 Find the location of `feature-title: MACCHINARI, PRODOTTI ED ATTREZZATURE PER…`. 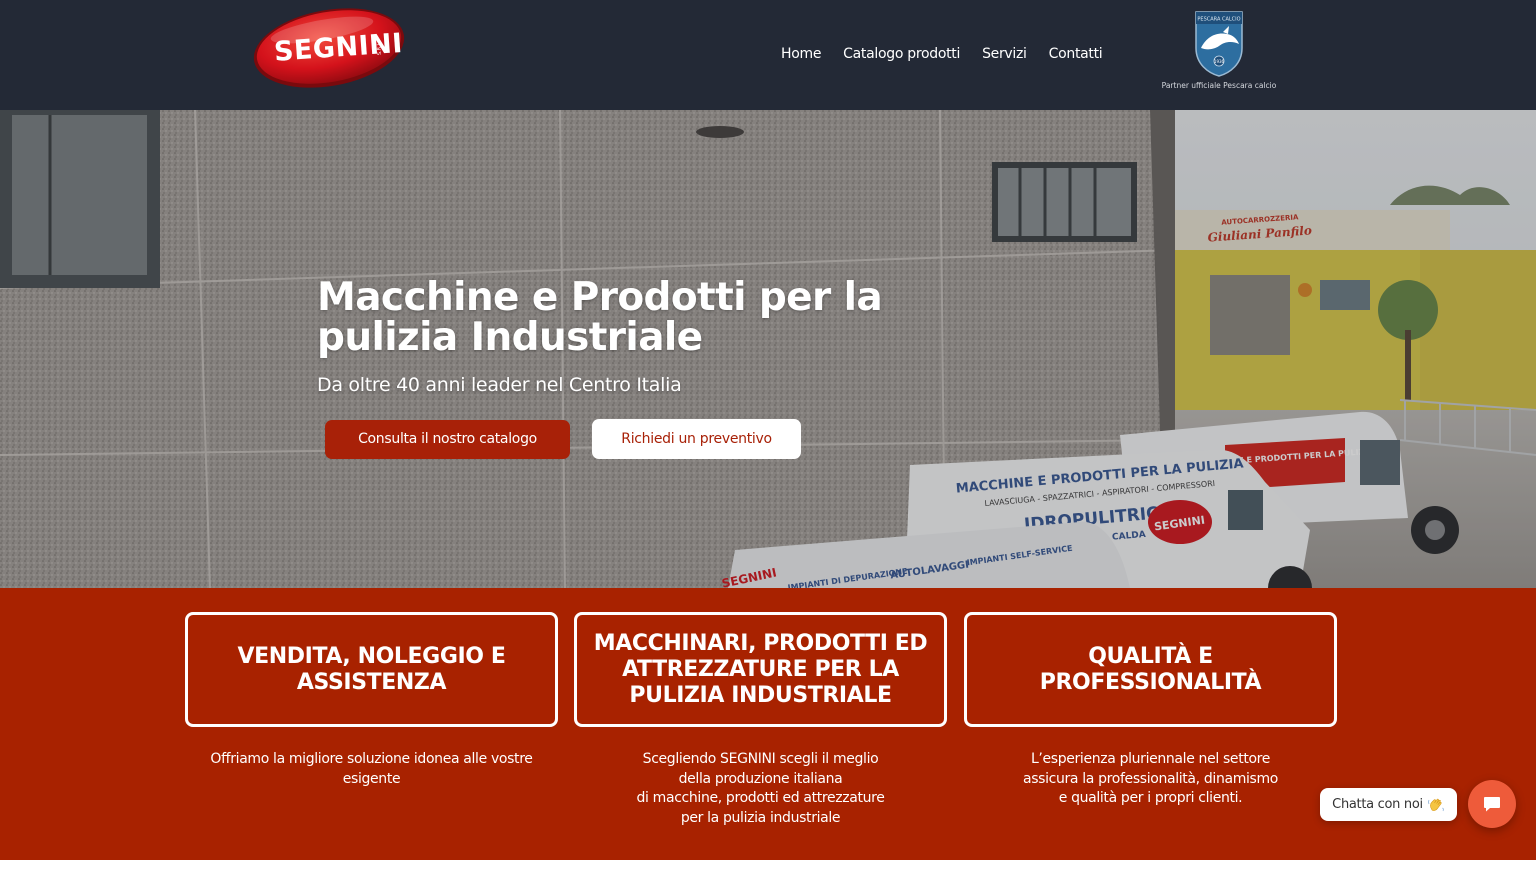

feature-title: MACCHINARI, PRODOTTI ED ATTREZZATURE PER… is located at coordinates (760, 669).